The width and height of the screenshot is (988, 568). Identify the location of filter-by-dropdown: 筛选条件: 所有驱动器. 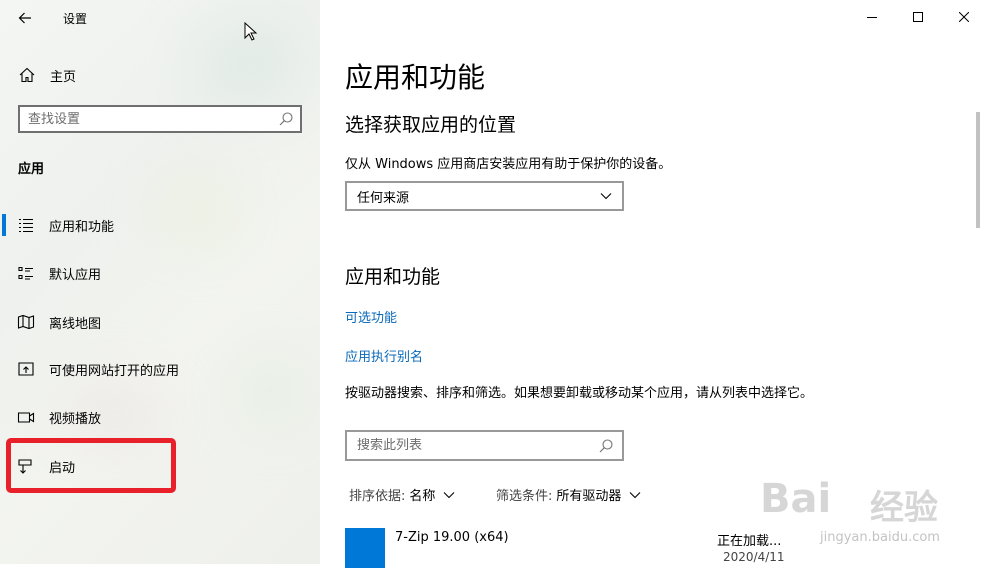
(568, 494).